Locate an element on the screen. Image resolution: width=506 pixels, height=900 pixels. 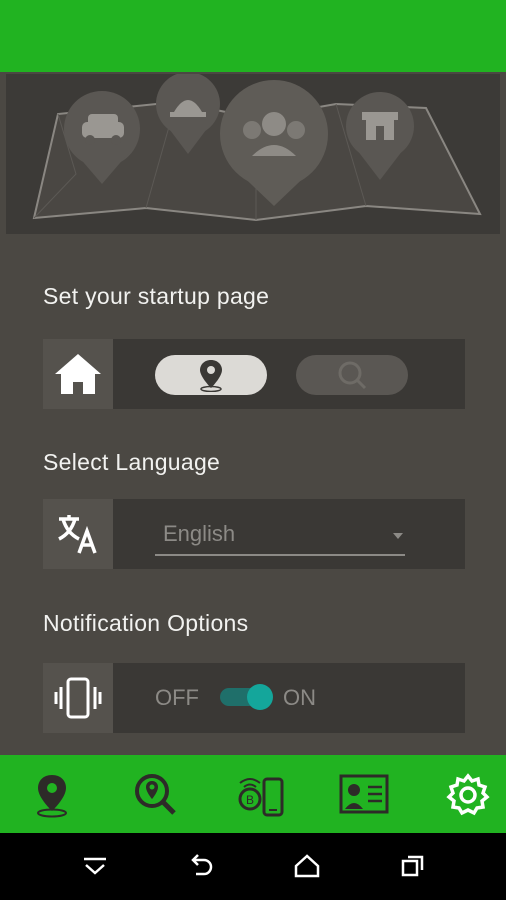
language-section-title: Select Language is located at coordinates (132, 462).